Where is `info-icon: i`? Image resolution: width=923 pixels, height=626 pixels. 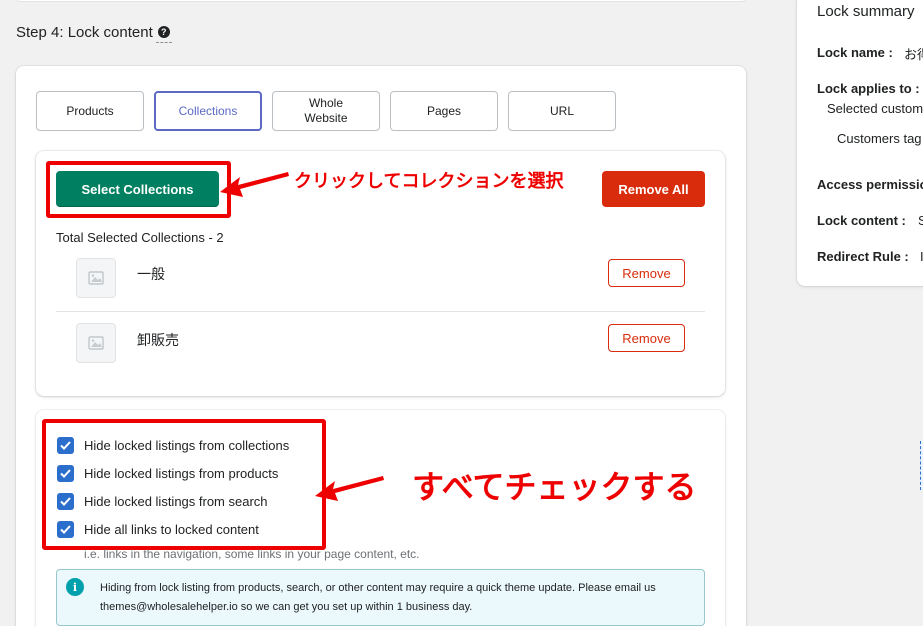
info-icon: i is located at coordinates (75, 587).